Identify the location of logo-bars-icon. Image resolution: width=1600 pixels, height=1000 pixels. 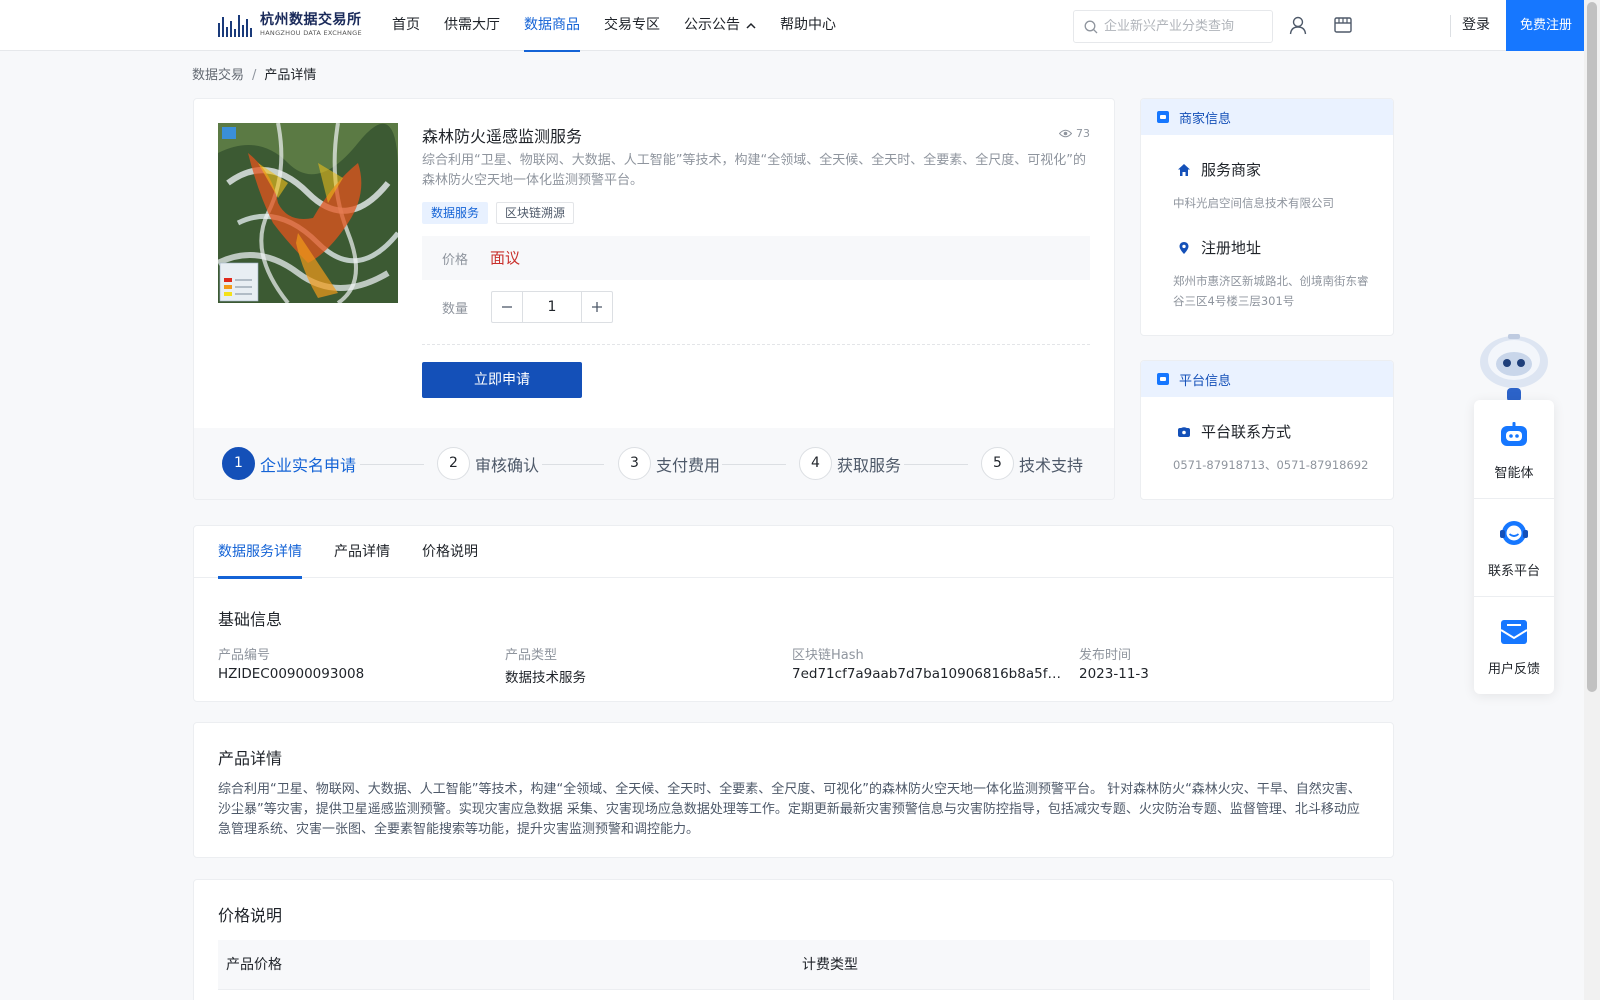
(236, 25).